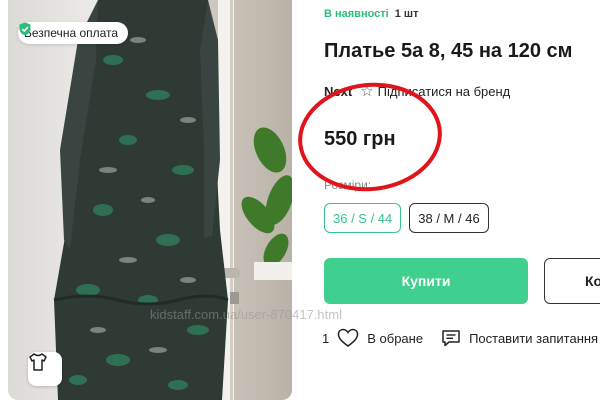  What do you see at coordinates (449, 218) in the screenshot?
I see `size-option: 38 / M / 46` at bounding box center [449, 218].